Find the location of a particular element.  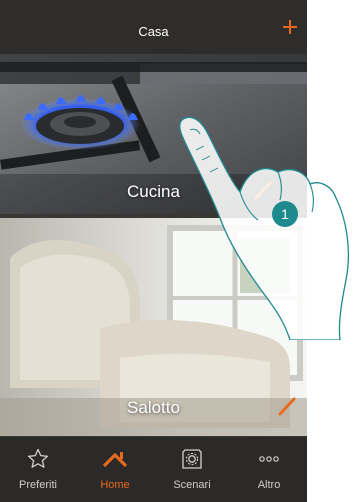

tab-scenari: Scenari is located at coordinates (192, 469).